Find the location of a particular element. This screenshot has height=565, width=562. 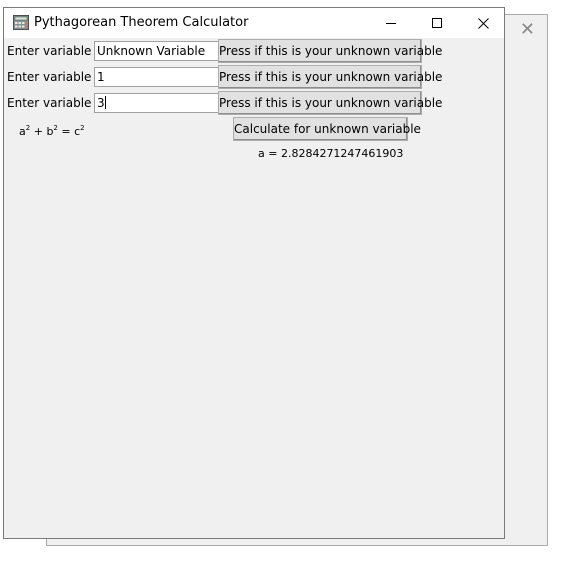

minimize-icon is located at coordinates (391, 23).